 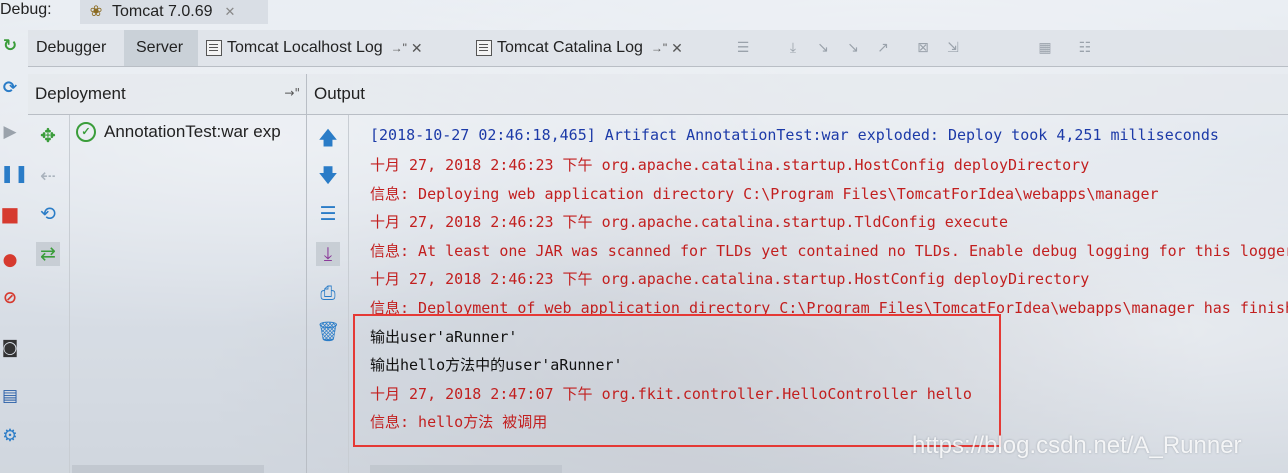 I want to click on tab-tomcat-localhost-log: Tomcat Localhost Log →" ✕, so click(x=333, y=48).